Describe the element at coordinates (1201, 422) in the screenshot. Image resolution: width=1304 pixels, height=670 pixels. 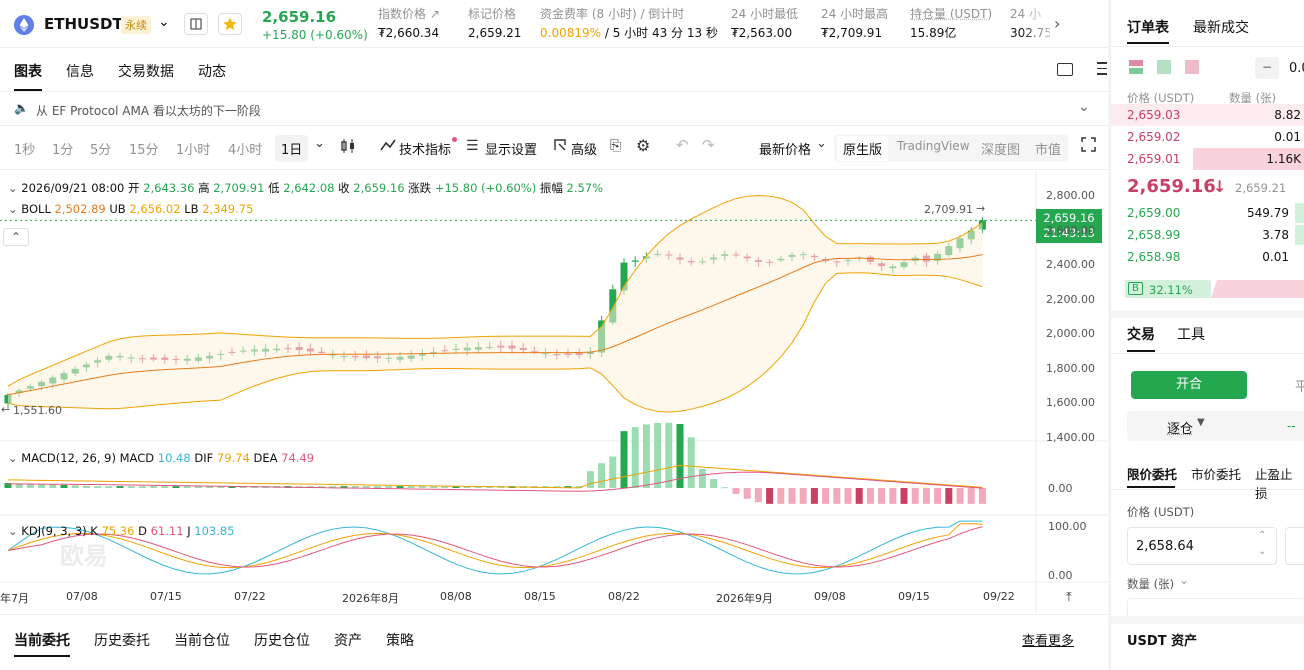
I see `chevron-down-icon: ▼` at that location.